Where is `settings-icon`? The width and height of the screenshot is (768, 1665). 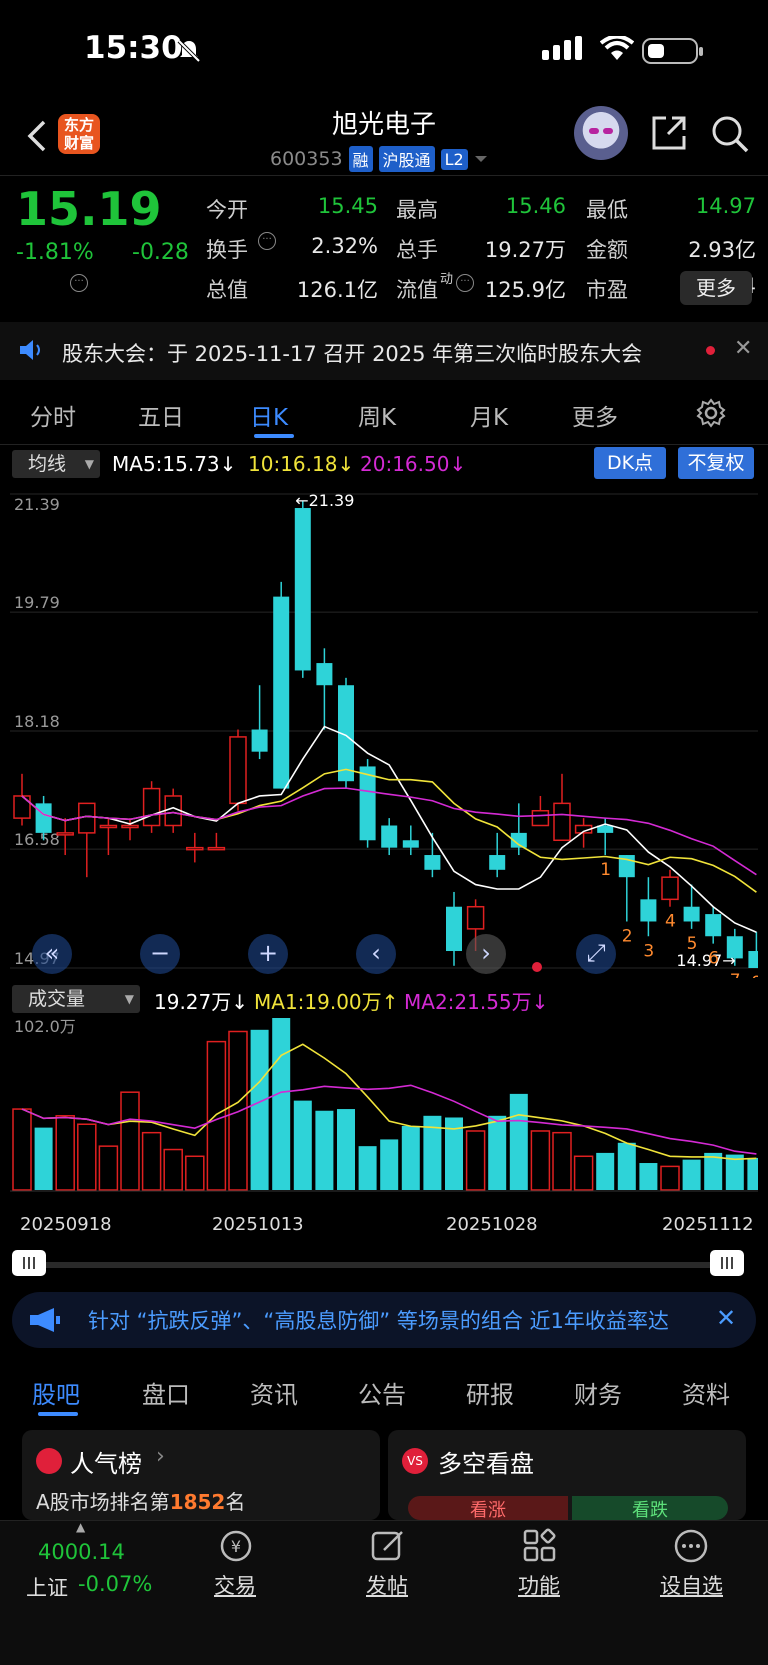 settings-icon is located at coordinates (711, 413).